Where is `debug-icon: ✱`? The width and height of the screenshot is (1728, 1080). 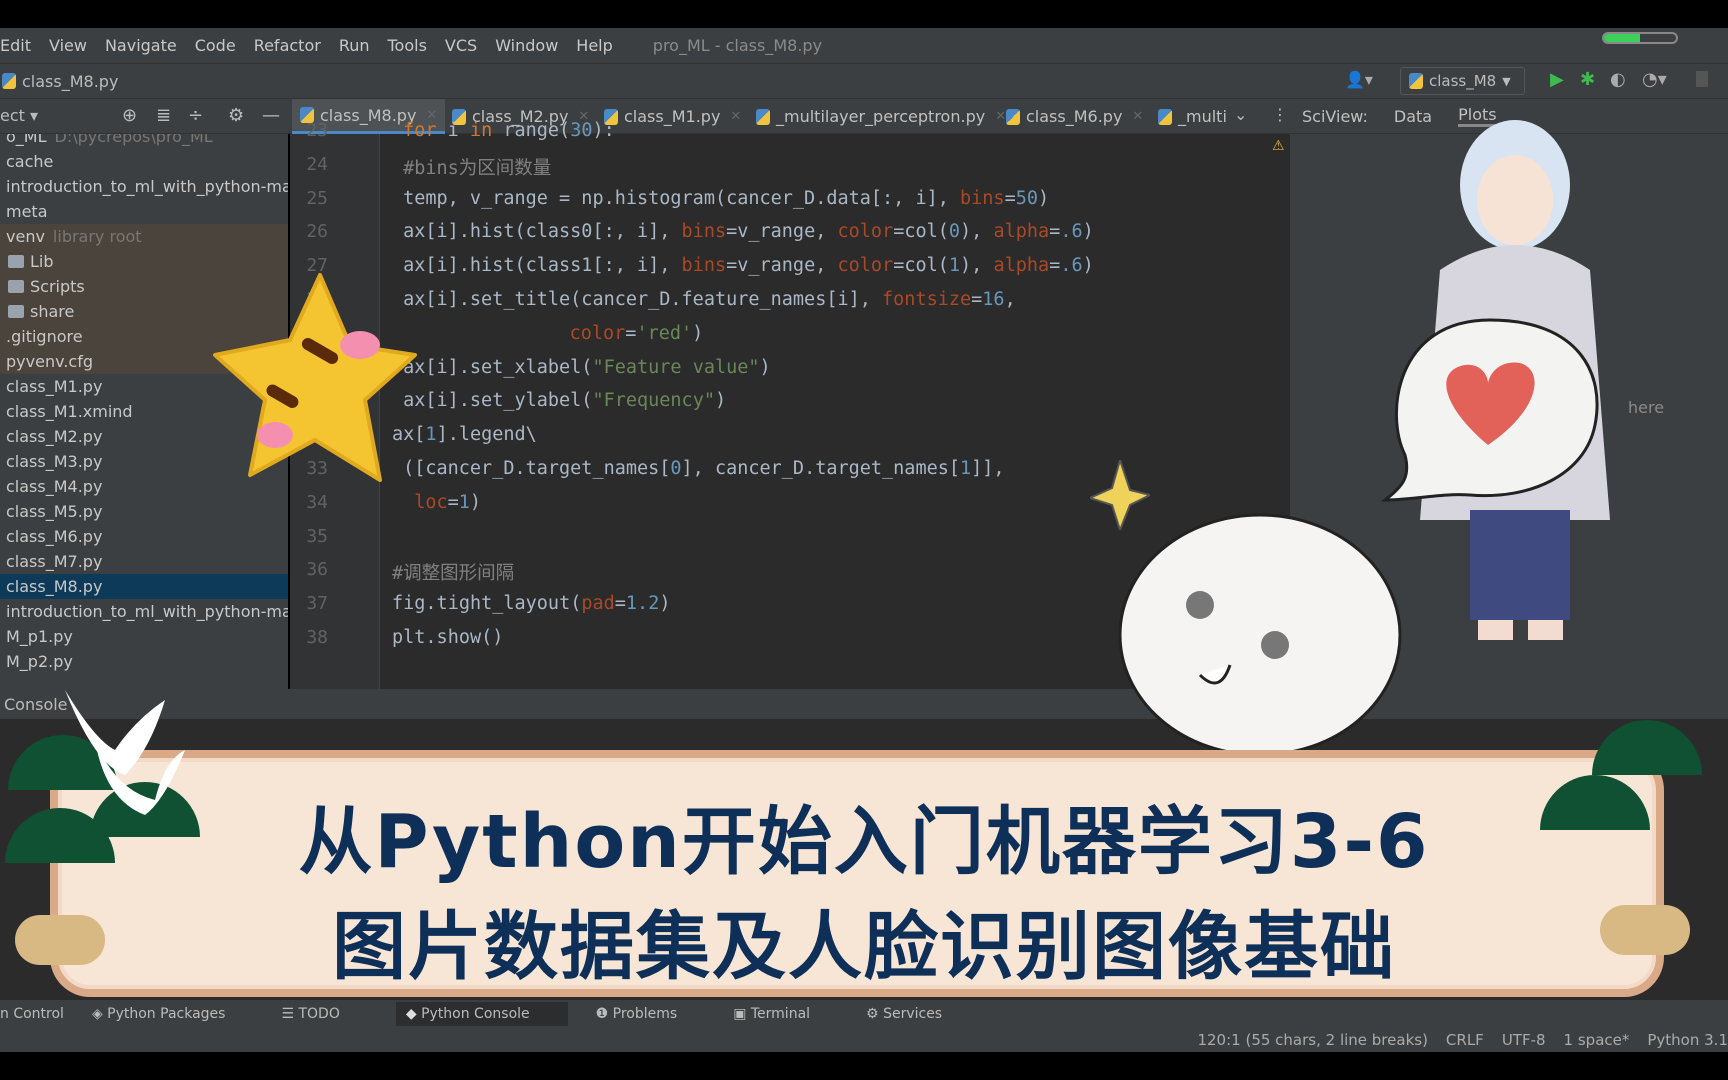
debug-icon: ✱ is located at coordinates (1587, 79).